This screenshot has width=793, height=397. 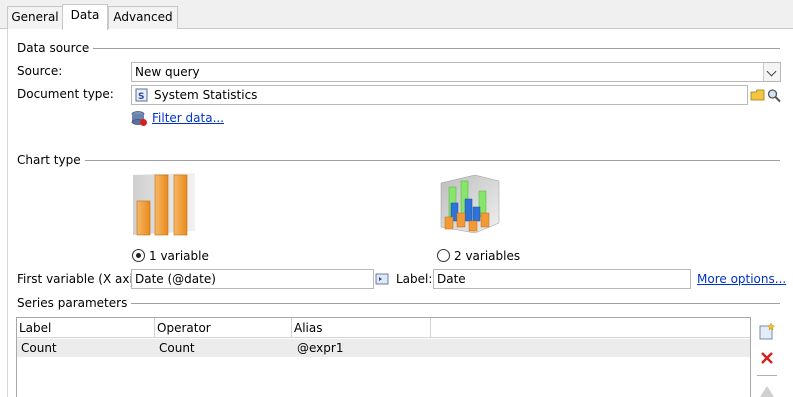 I want to click on tab-general: General, so click(x=35, y=17).